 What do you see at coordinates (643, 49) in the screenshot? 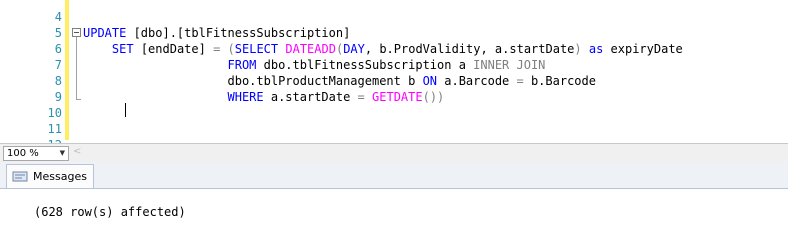
I see `code-token: expiryDate` at bounding box center [643, 49].